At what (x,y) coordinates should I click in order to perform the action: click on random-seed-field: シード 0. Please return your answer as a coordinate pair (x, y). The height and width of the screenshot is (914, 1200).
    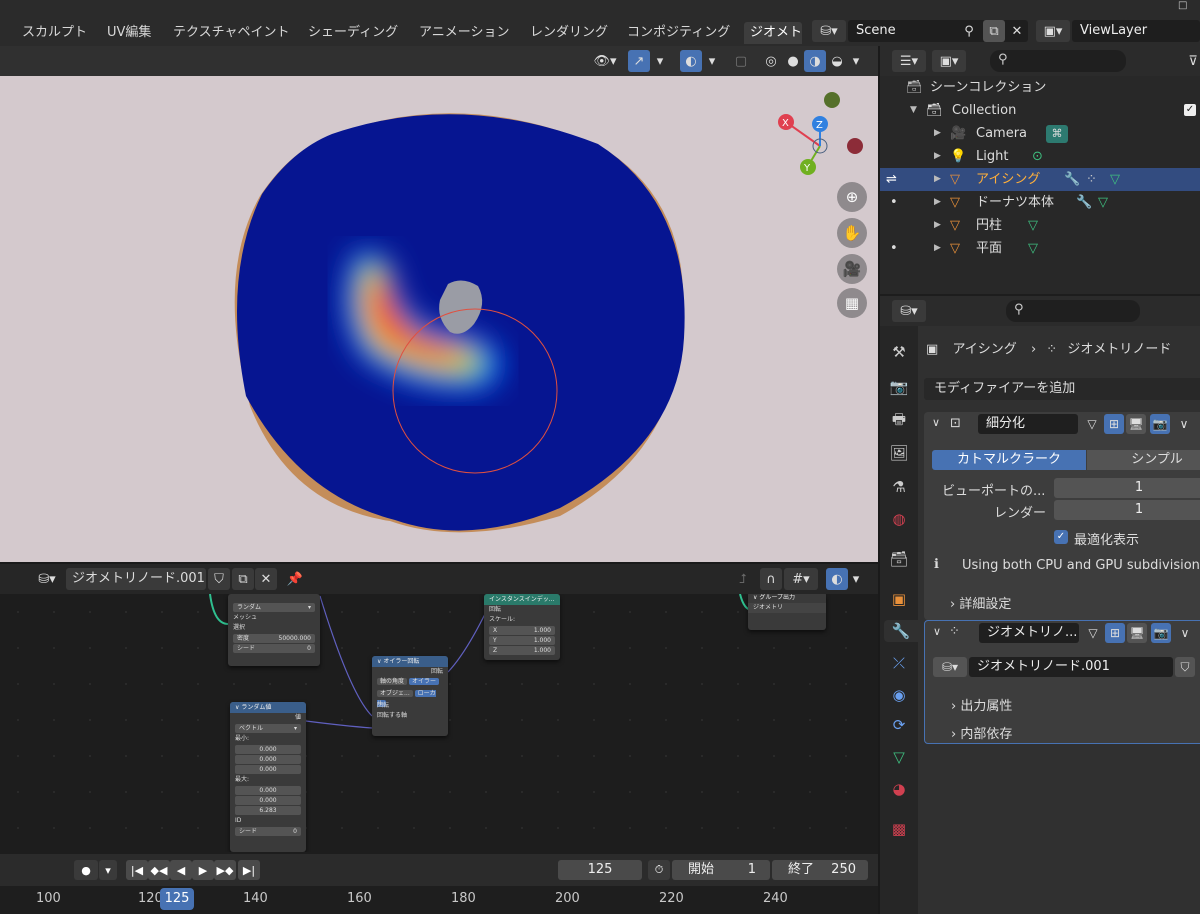
    Looking at the image, I should click on (268, 831).